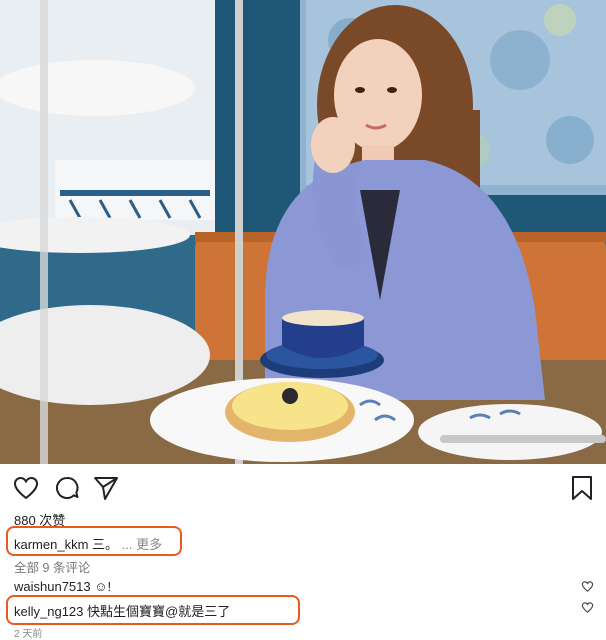  I want to click on comment-highlight-outline, so click(153, 610).